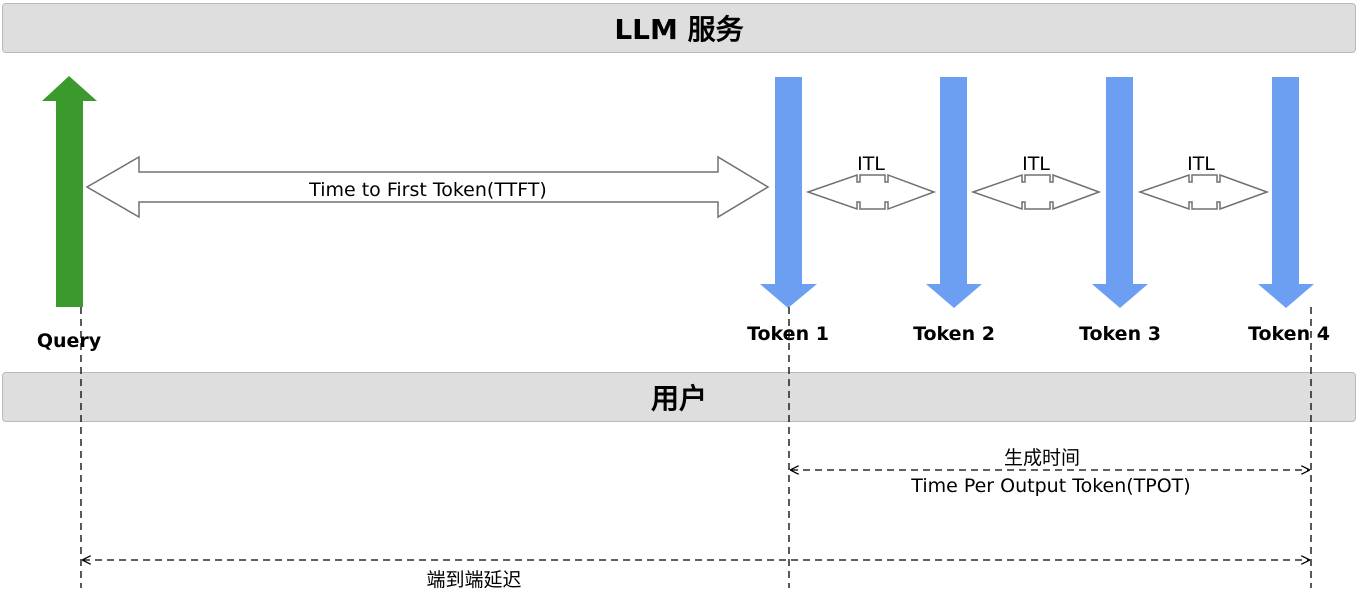 Image resolution: width=1360 pixels, height=608 pixels. Describe the element at coordinates (427, 190) in the screenshot. I see `ttft-label: Time to First Token(TTFT)` at that location.